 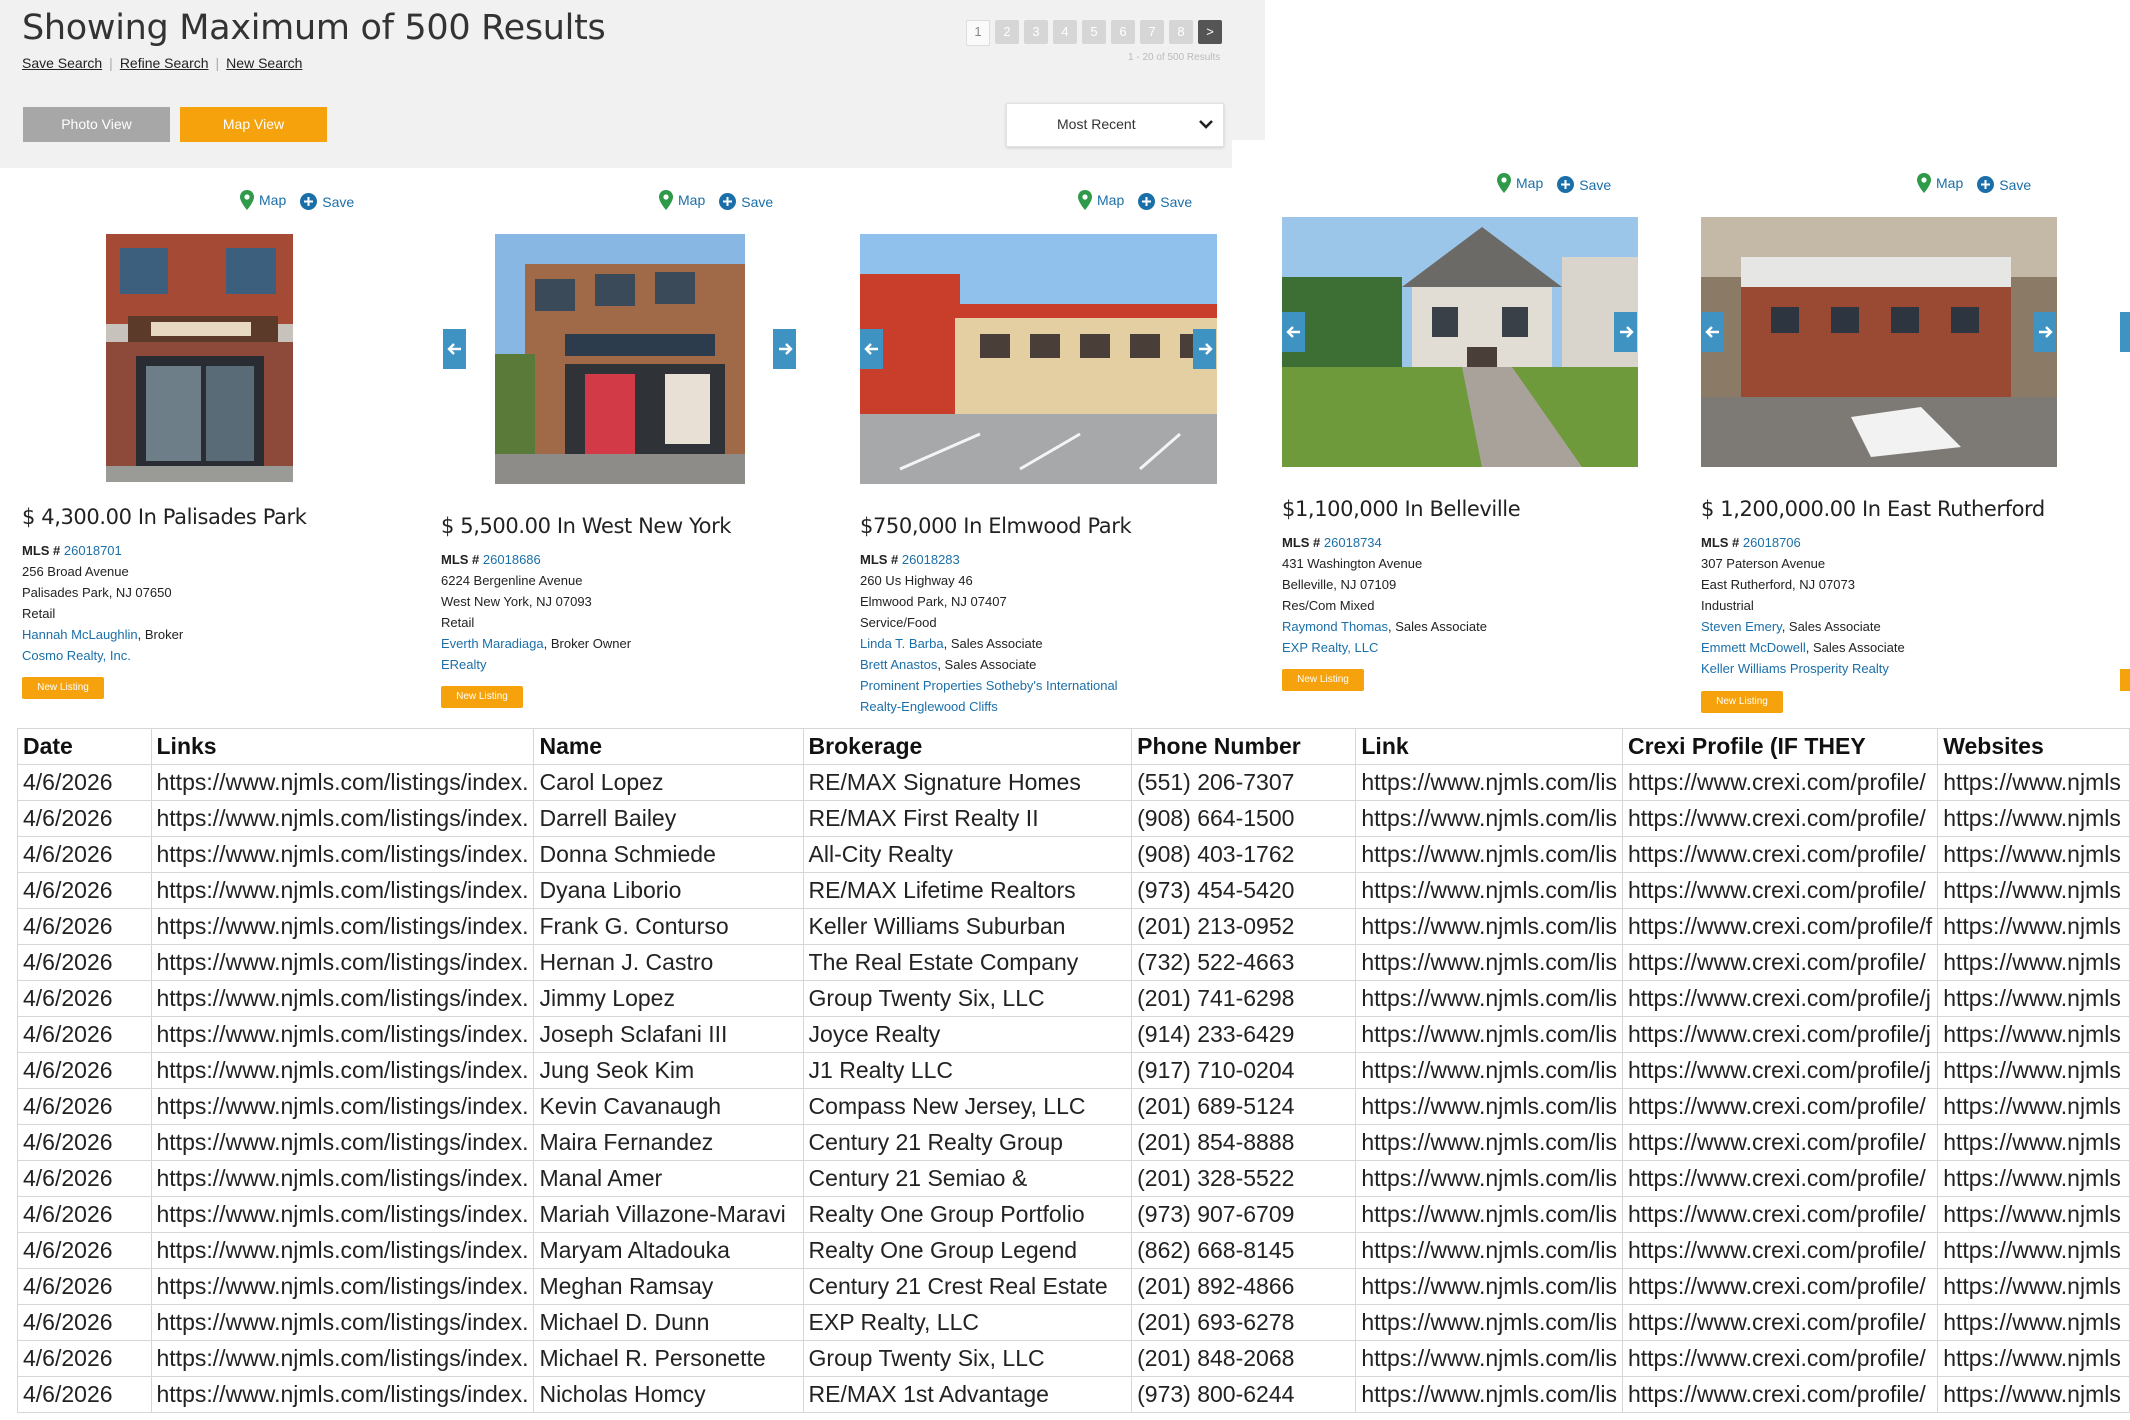 I want to click on phone-cell: (551) 206-7307, so click(x=1244, y=782).